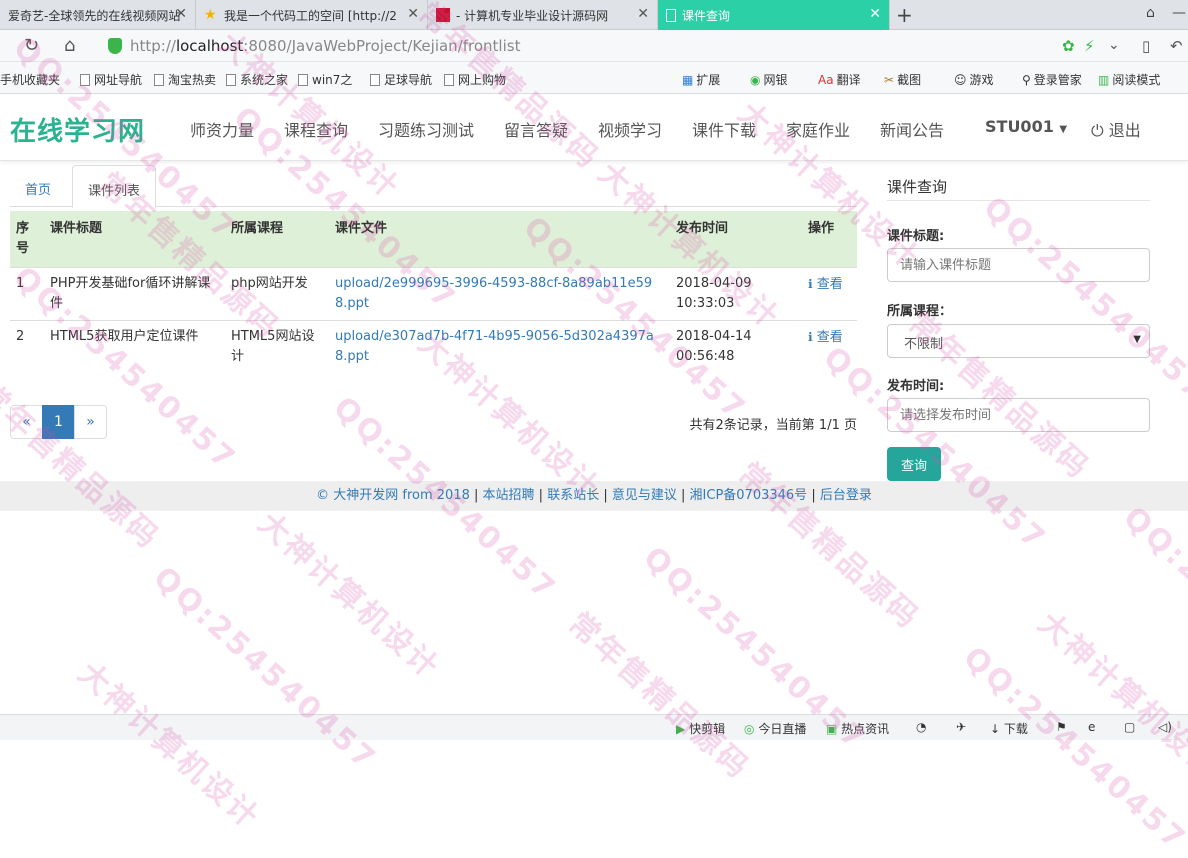 Image resolution: width=1188 pixels, height=858 pixels. What do you see at coordinates (818, 129) in the screenshot?
I see `nav-homework: 家庭作业` at bounding box center [818, 129].